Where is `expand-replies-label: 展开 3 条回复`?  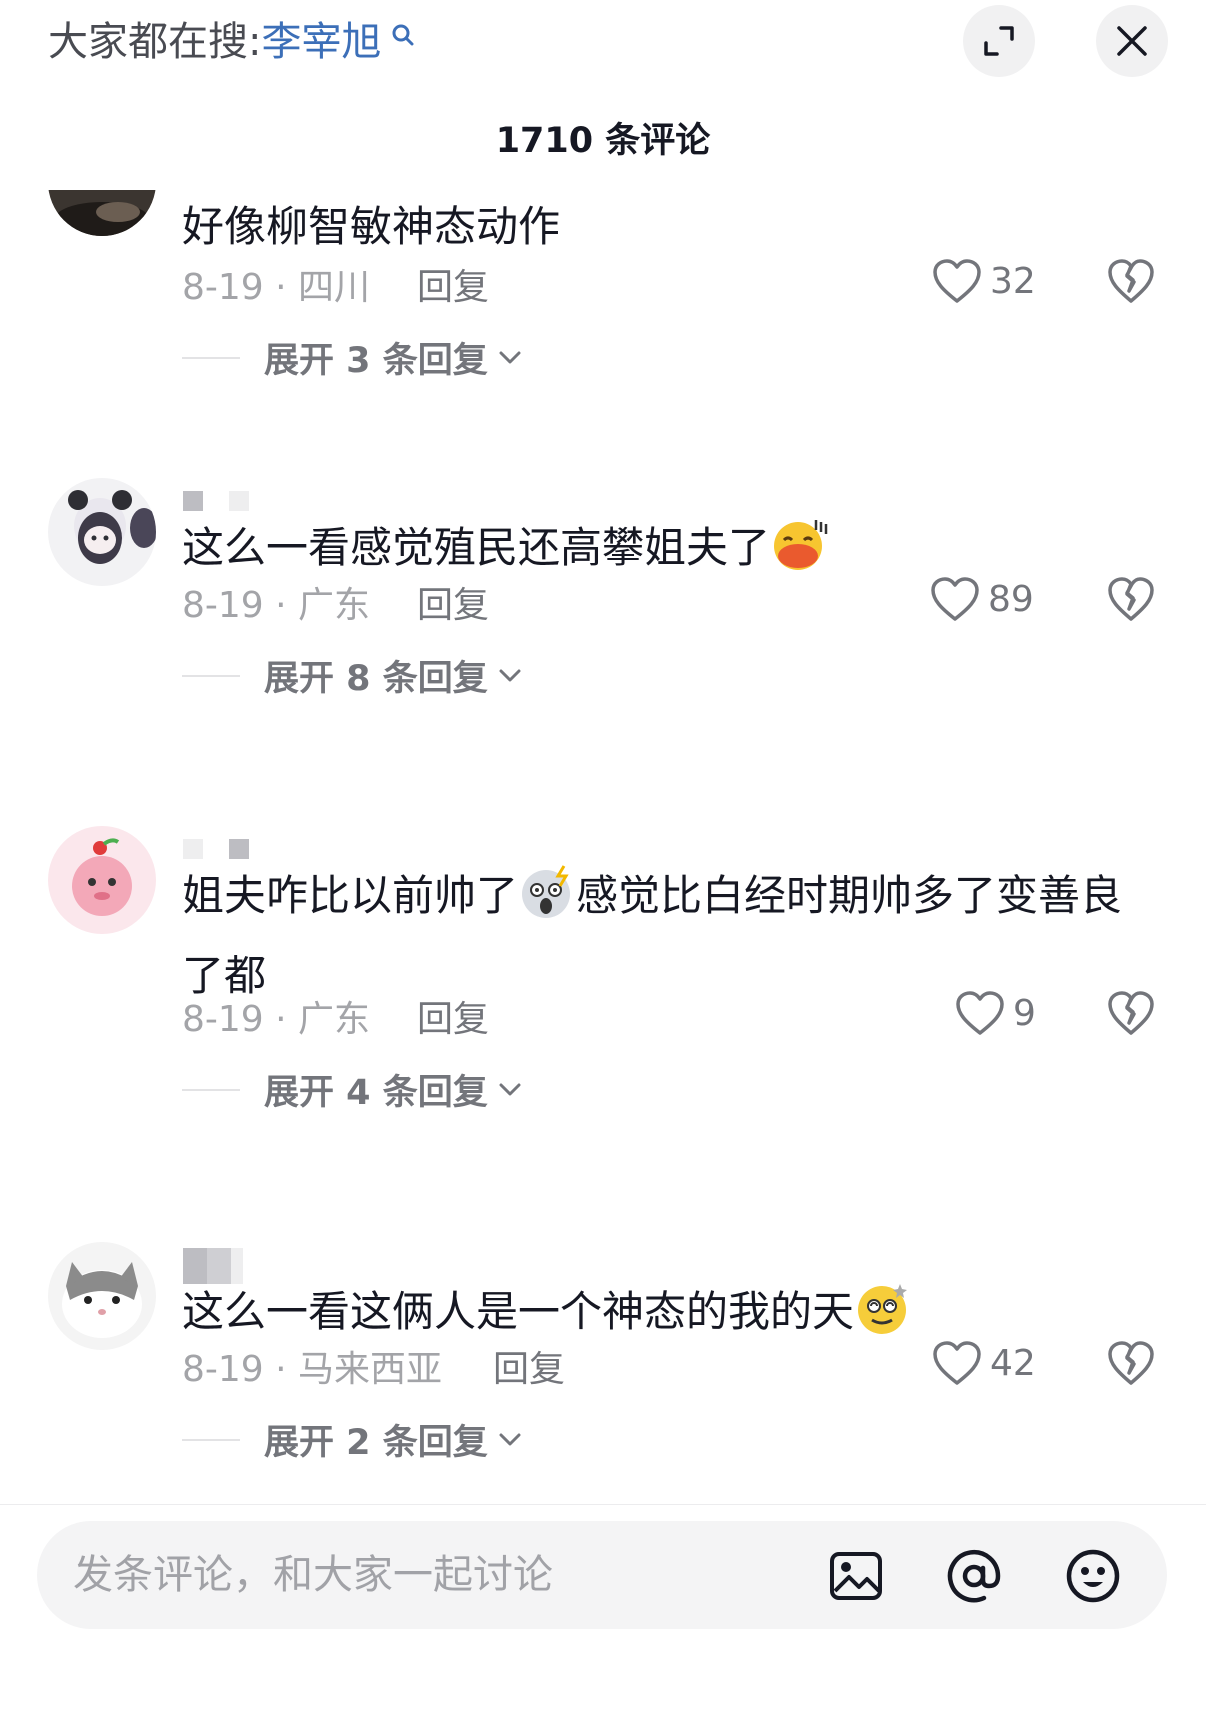
expand-replies-label: 展开 3 条回复 is located at coordinates (376, 361).